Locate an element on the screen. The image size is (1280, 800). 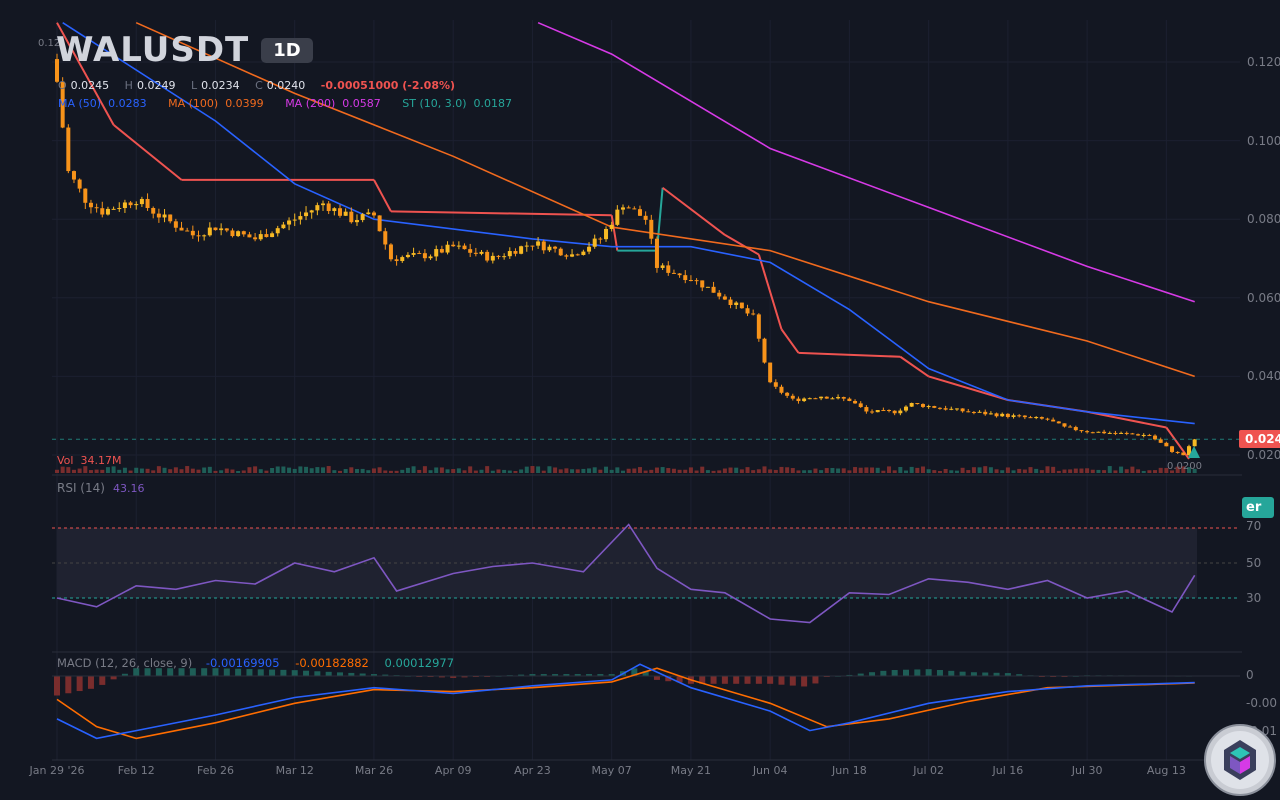
symbol-title: WALUSDT is located at coordinates (152, 50).